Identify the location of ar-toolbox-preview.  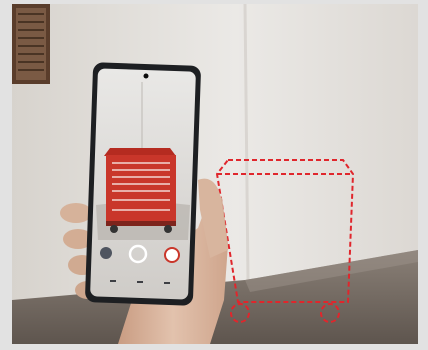
(140, 190).